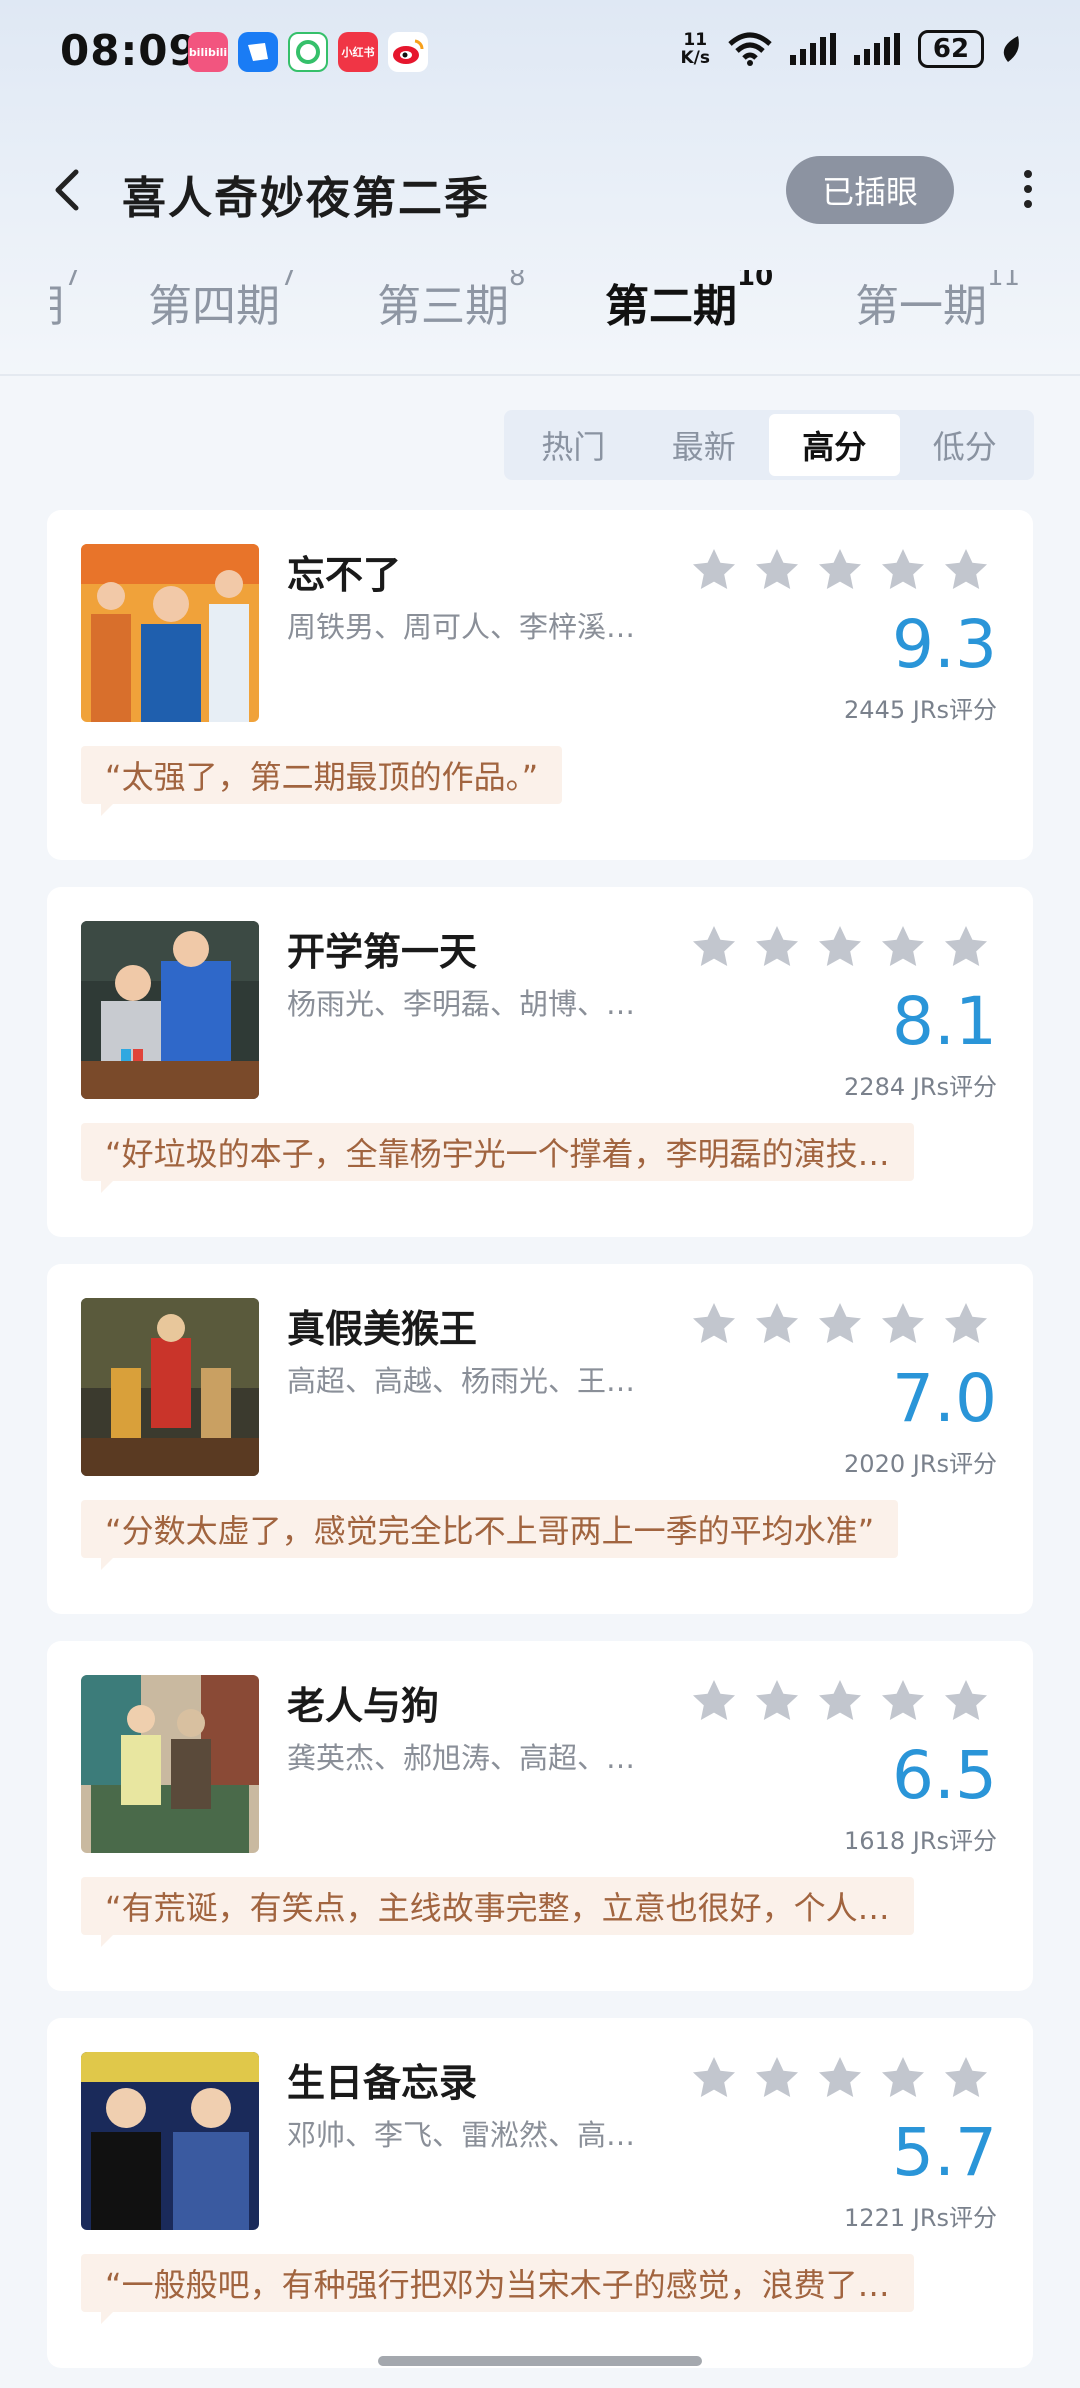  What do you see at coordinates (695, 49) in the screenshot?
I see `network-speed: 11 K/s` at bounding box center [695, 49].